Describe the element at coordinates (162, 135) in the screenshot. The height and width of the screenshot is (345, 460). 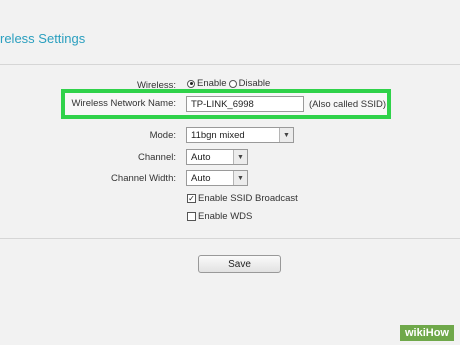
I see `mode-label: Mode:` at that location.